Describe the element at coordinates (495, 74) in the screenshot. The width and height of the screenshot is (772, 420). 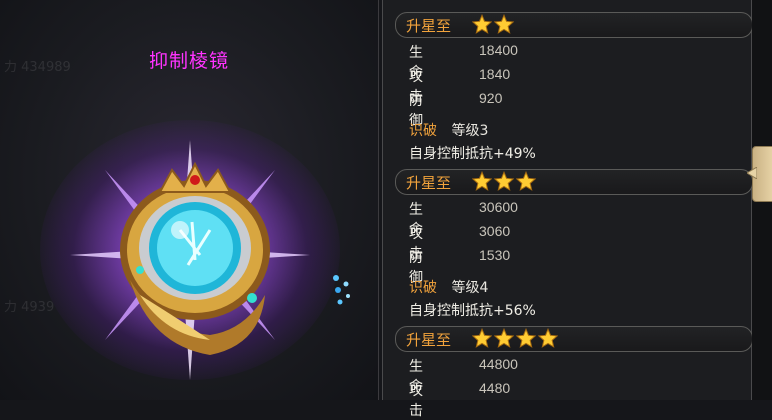
I see `stat-value: 1840` at that location.